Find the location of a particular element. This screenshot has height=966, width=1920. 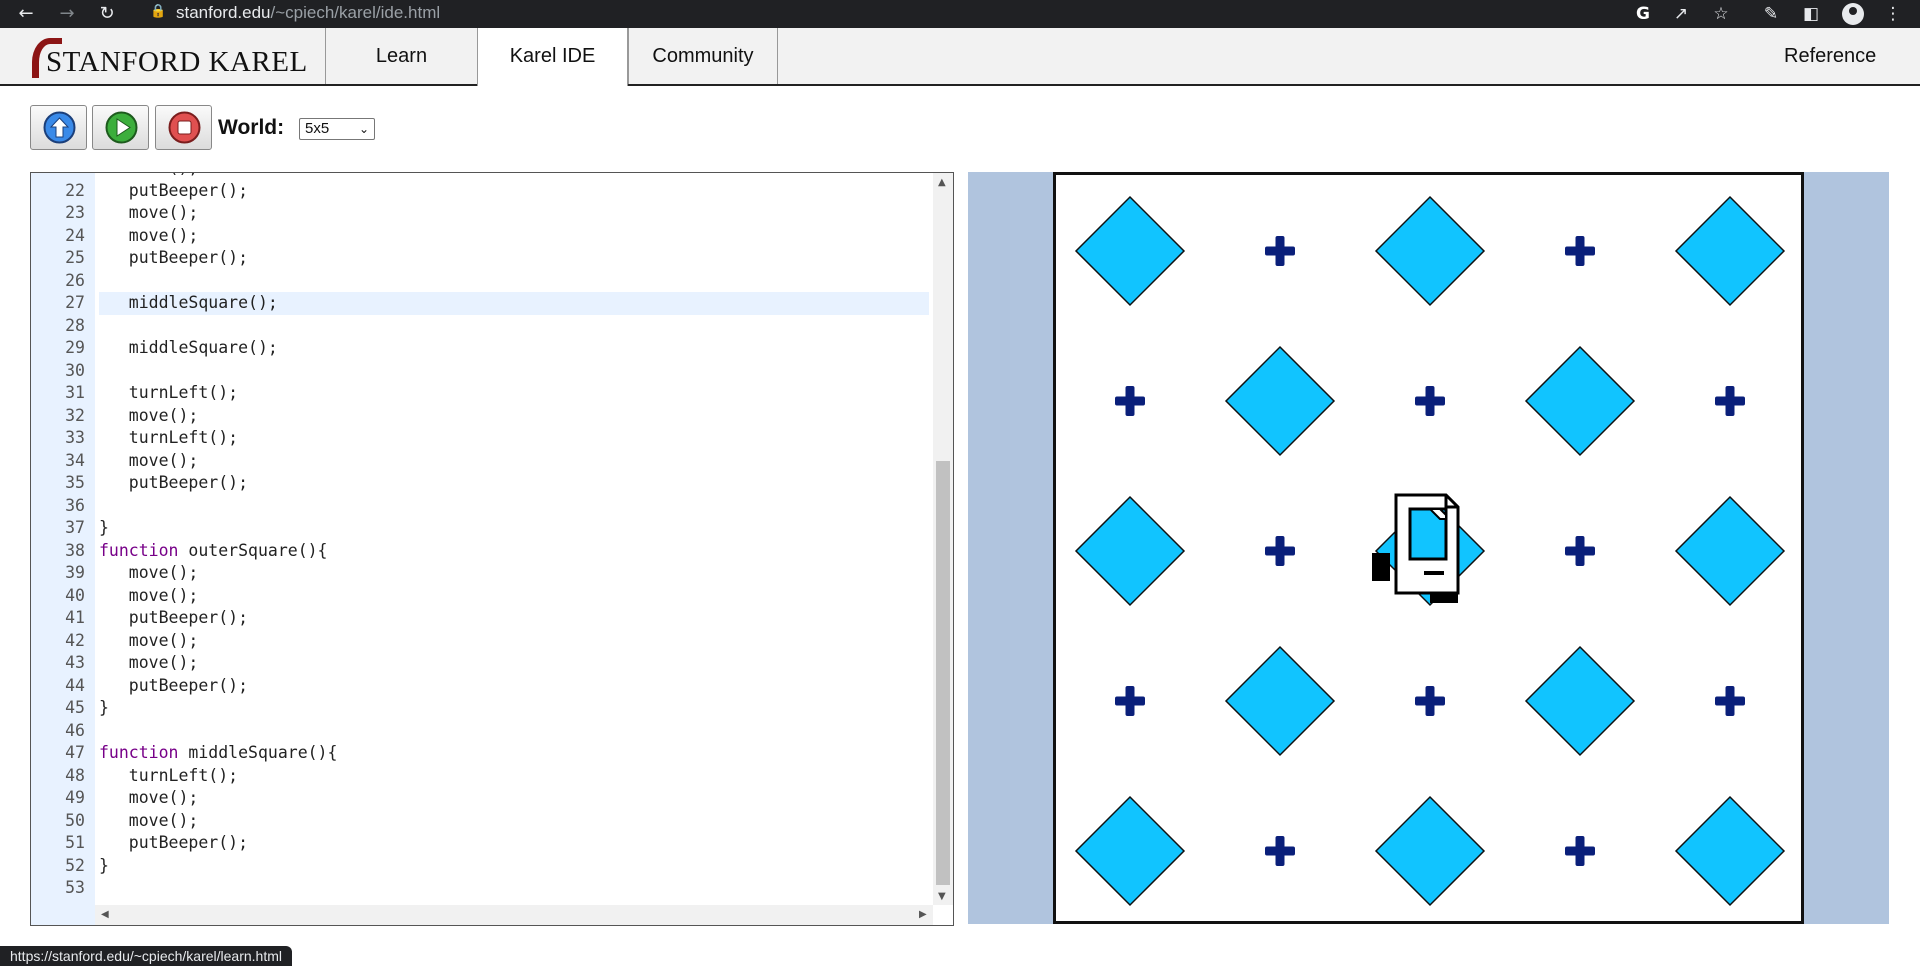

horizontal-scrollbar: ◀ ▶ is located at coordinates (514, 915).